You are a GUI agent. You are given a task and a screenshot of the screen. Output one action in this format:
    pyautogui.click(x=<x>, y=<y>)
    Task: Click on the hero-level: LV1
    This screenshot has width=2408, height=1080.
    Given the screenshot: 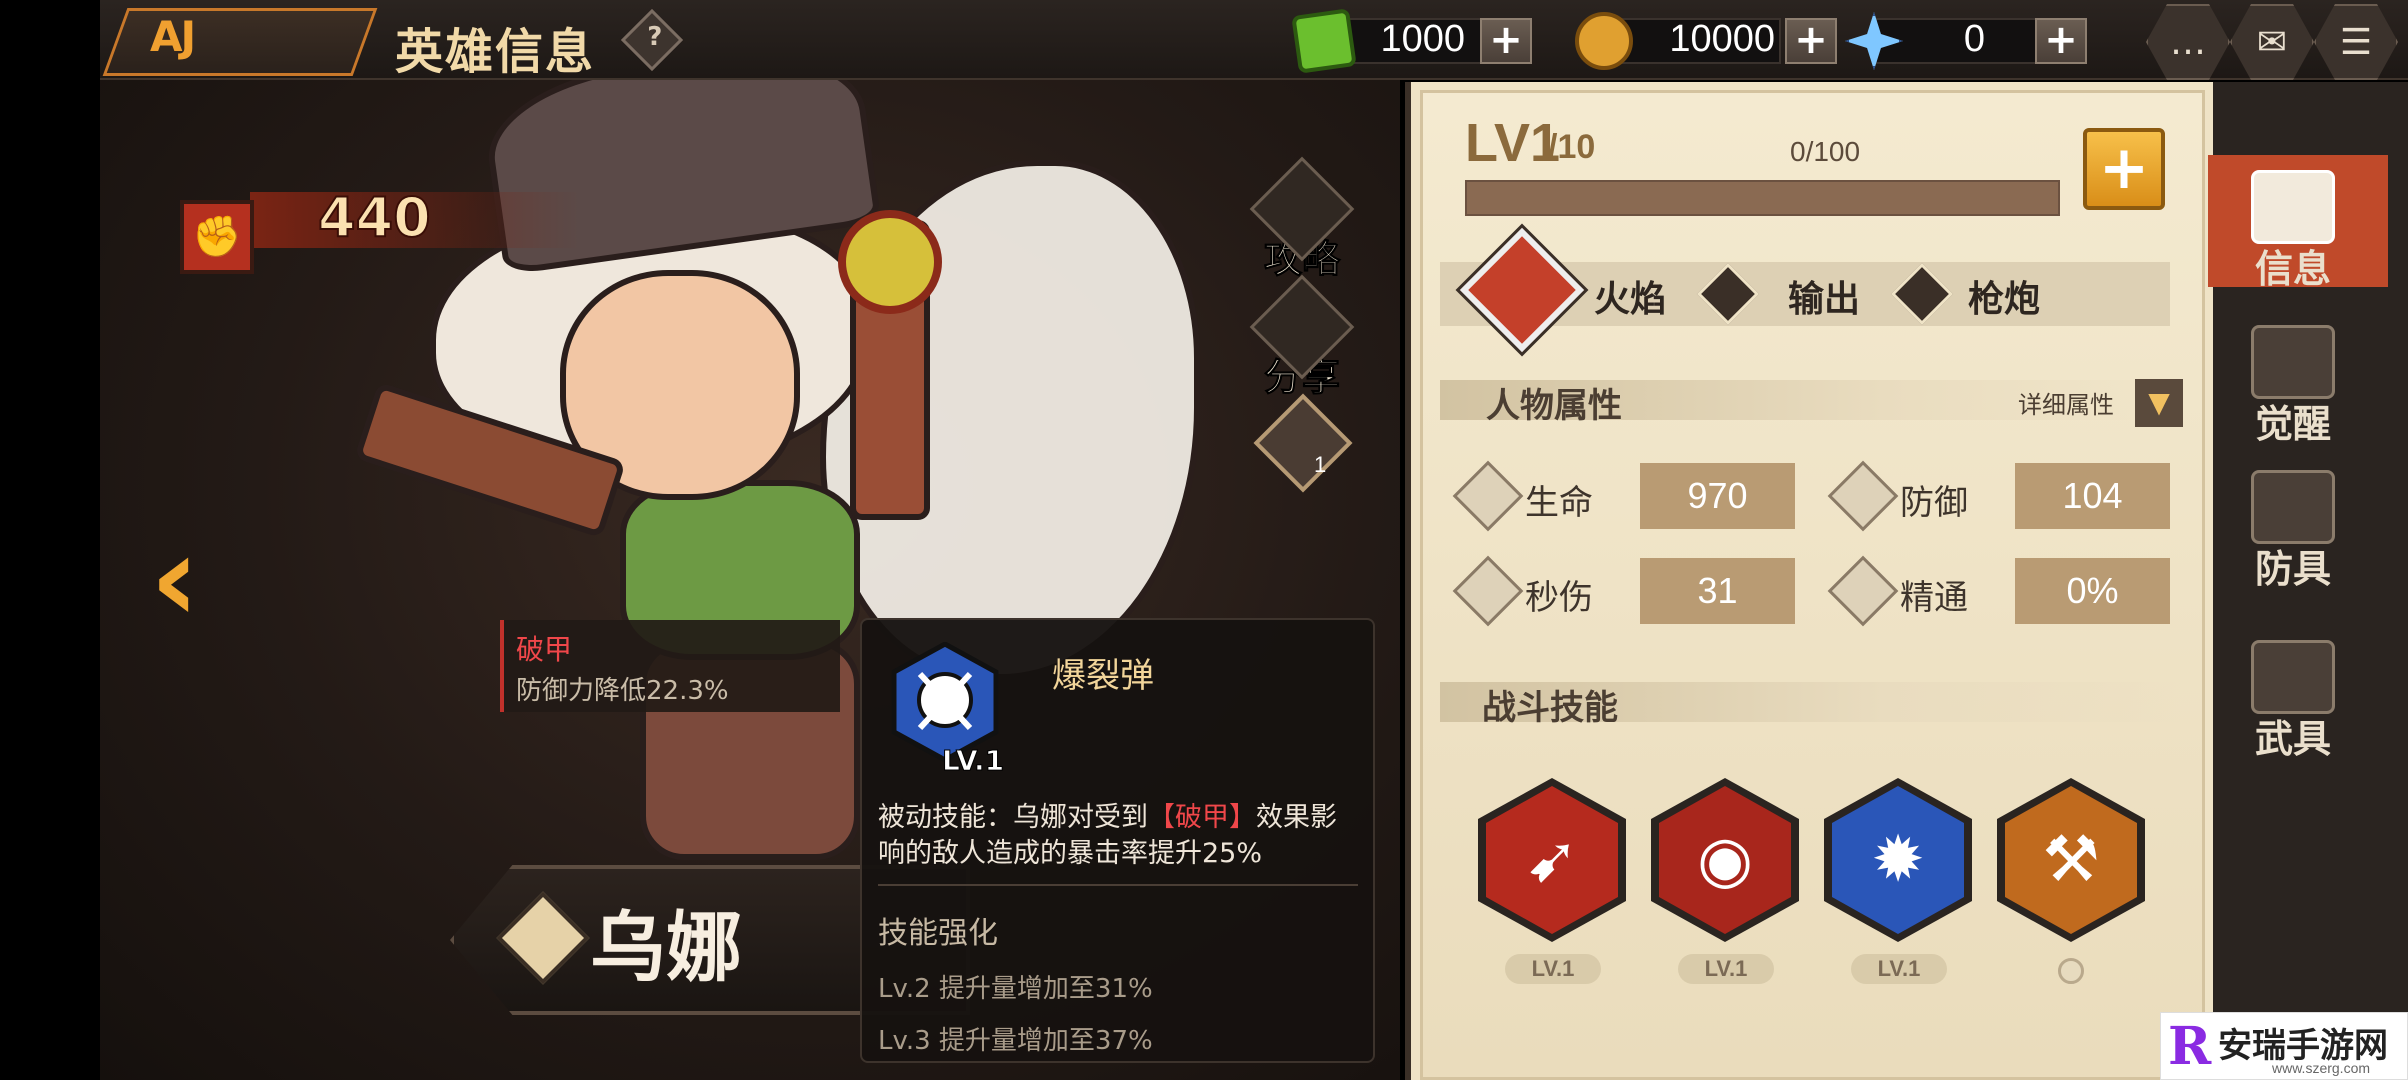 What is the action you would take?
    pyautogui.click(x=1513, y=143)
    